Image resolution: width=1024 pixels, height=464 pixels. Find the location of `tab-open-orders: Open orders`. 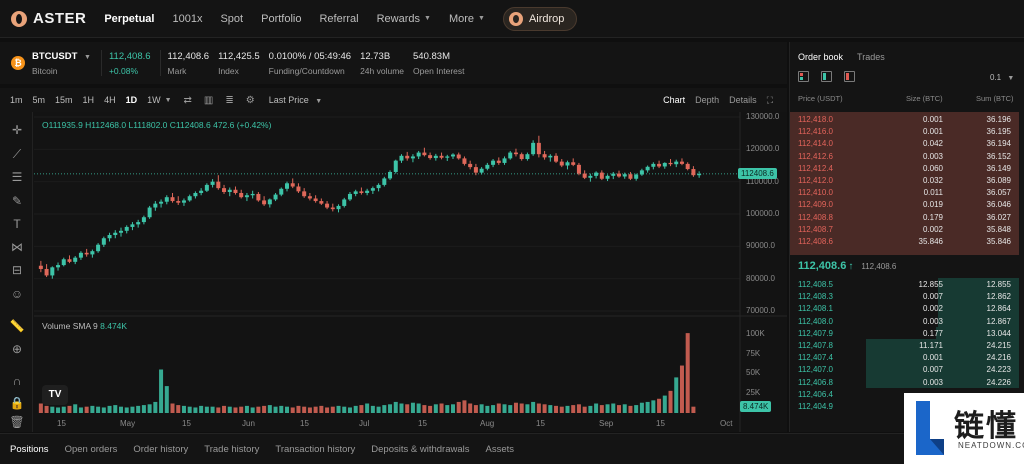

tab-open-orders: Open orders is located at coordinates (91, 449).